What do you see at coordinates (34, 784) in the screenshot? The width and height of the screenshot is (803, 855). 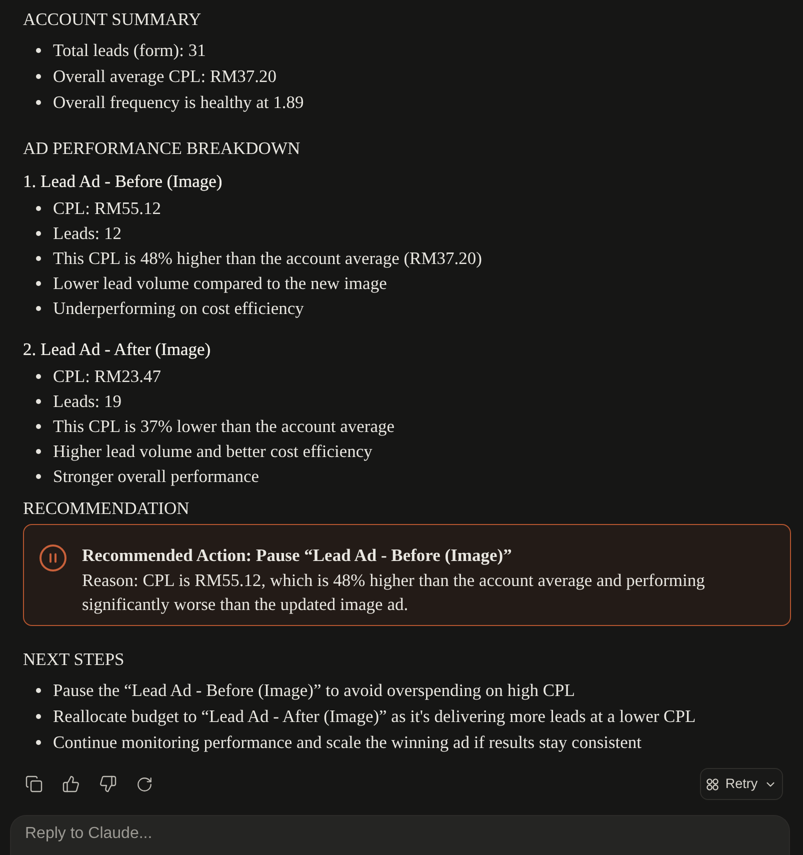 I see `copy-icon` at bounding box center [34, 784].